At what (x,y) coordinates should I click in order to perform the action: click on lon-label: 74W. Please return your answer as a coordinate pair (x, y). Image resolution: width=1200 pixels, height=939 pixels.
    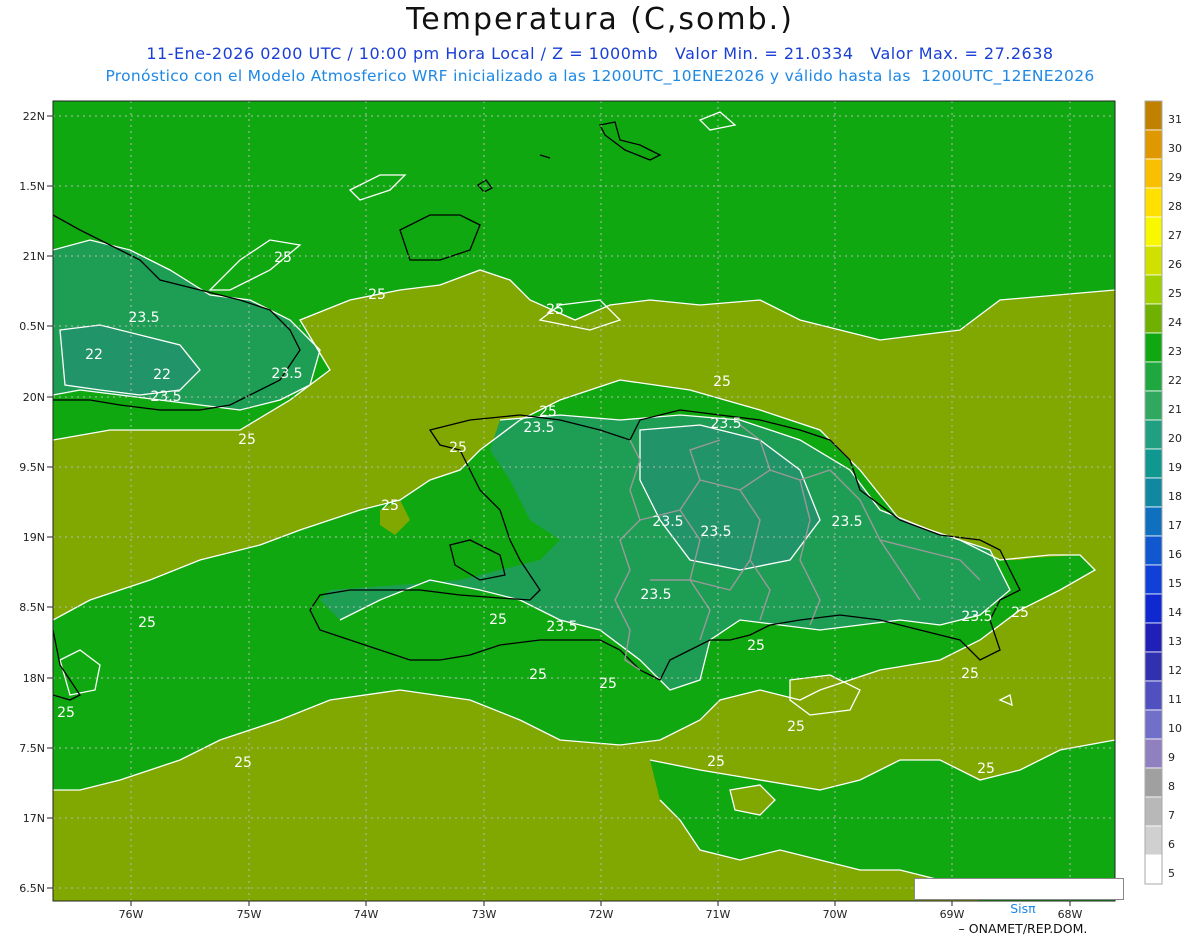
    Looking at the image, I should click on (366, 914).